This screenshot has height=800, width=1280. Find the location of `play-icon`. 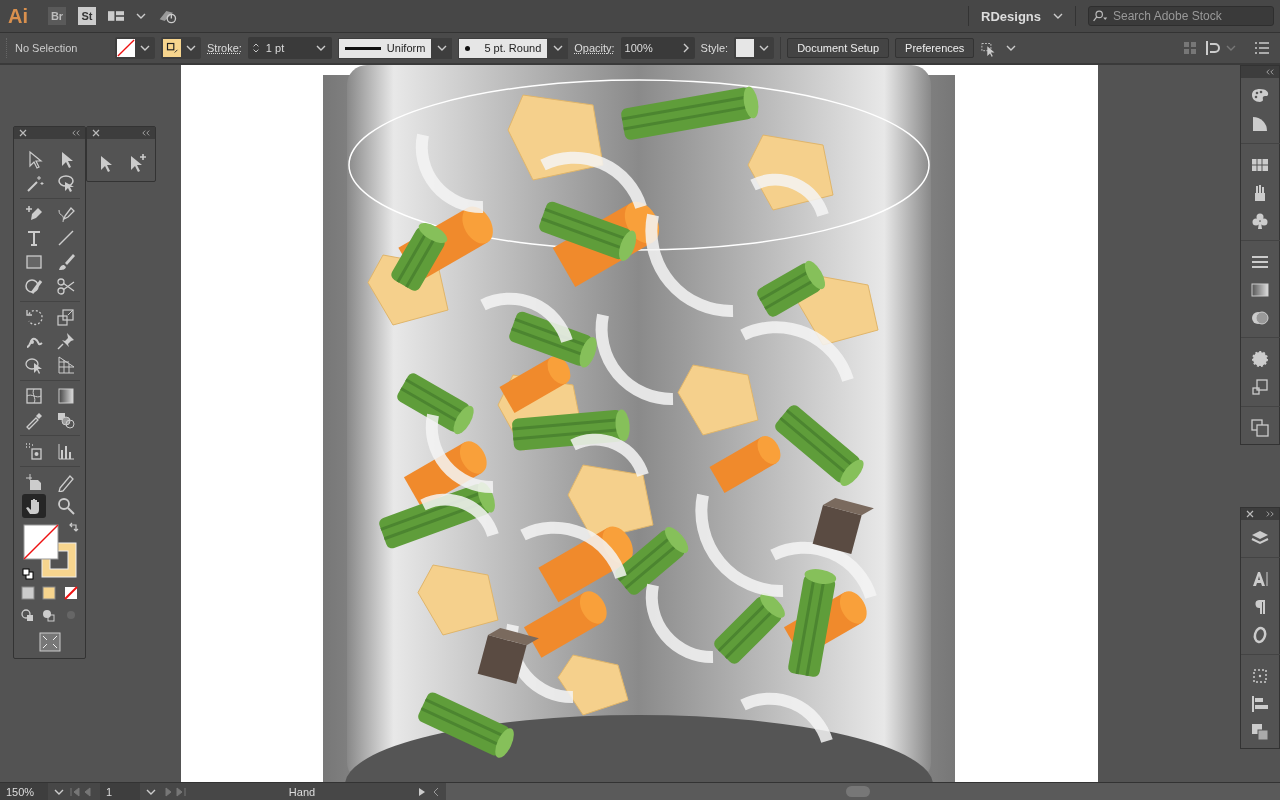

play-icon is located at coordinates (422, 791).